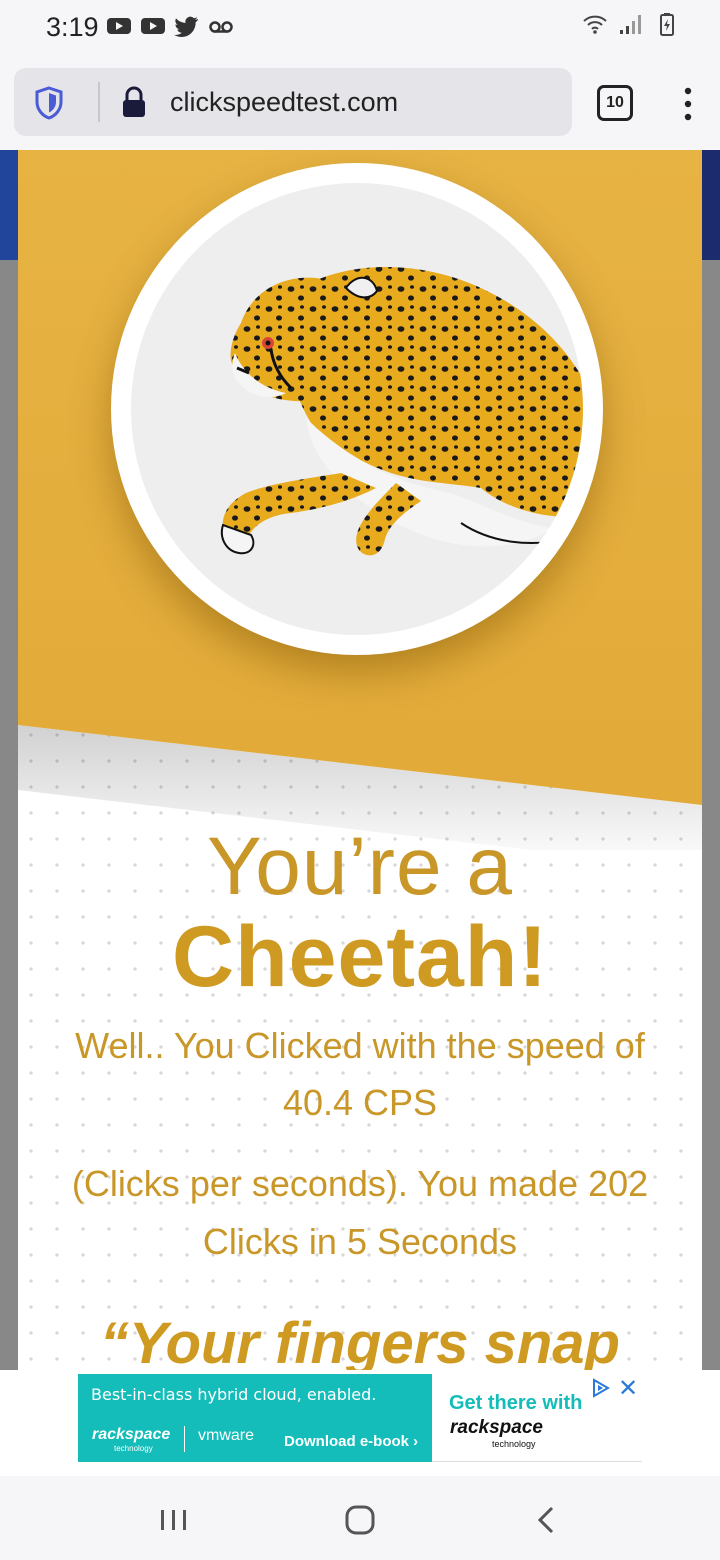 The height and width of the screenshot is (1560, 720). What do you see at coordinates (360, 957) in the screenshot?
I see `result-animal: Cheetah!` at bounding box center [360, 957].